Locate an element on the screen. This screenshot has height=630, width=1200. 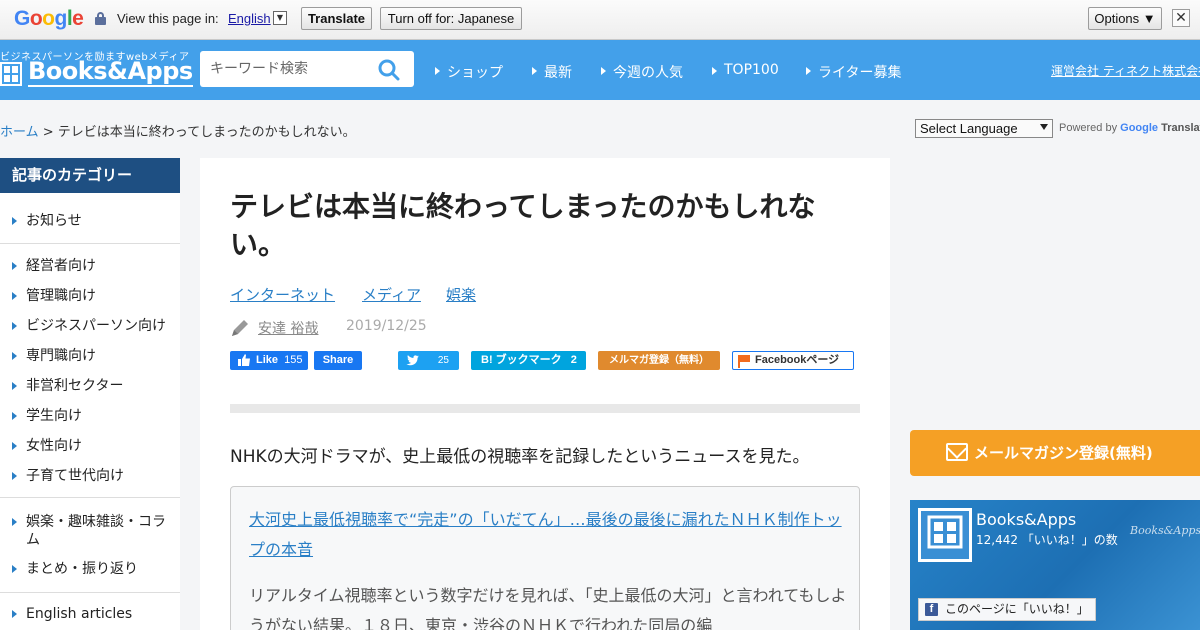
corporate-link: 運営会社 ティネクト株式会社 is located at coordinates (1125, 70).